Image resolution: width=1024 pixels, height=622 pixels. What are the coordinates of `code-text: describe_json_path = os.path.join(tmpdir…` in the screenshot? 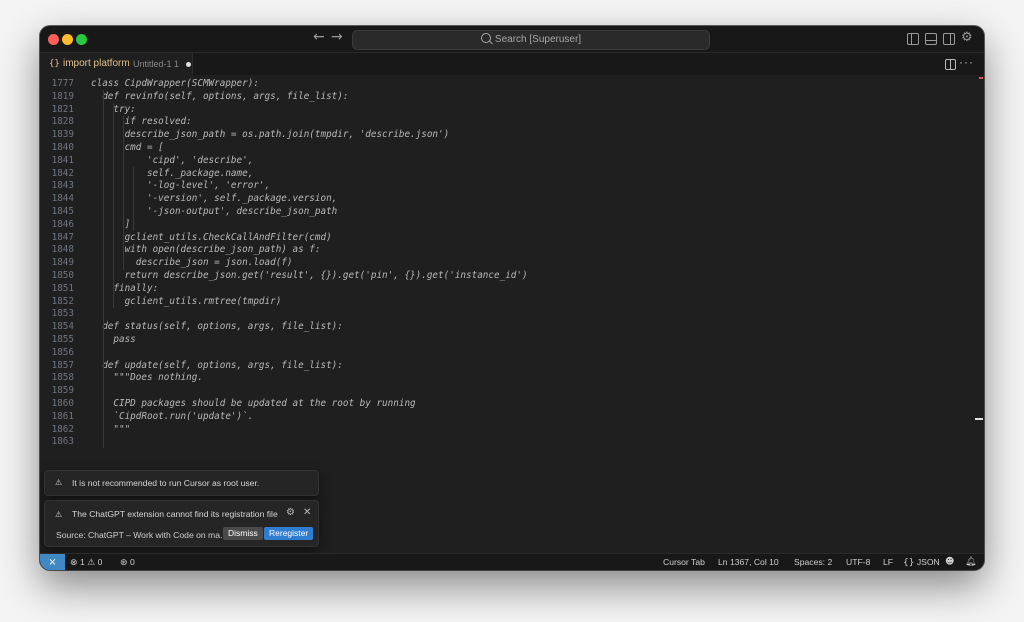 It's located at (270, 135).